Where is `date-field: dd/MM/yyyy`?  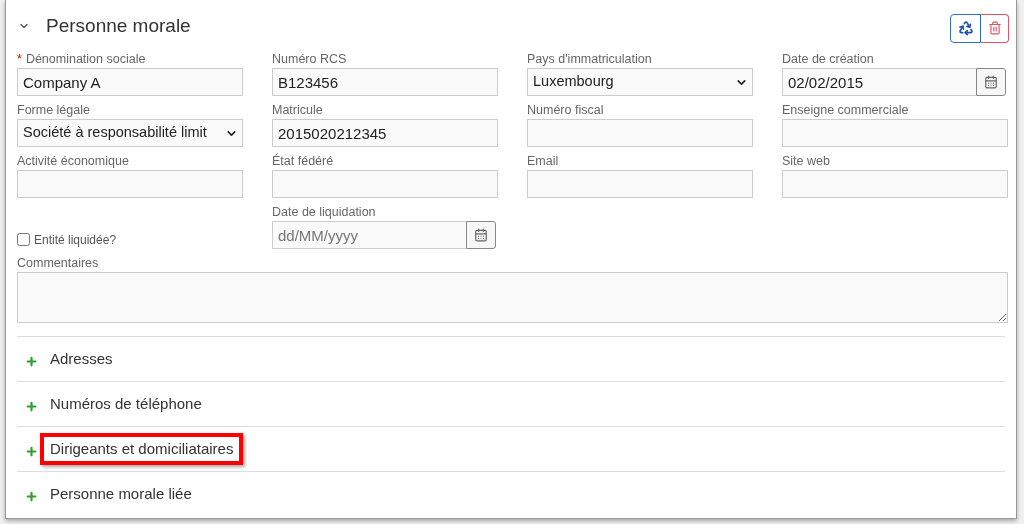
date-field: dd/MM/yyyy is located at coordinates (369, 235).